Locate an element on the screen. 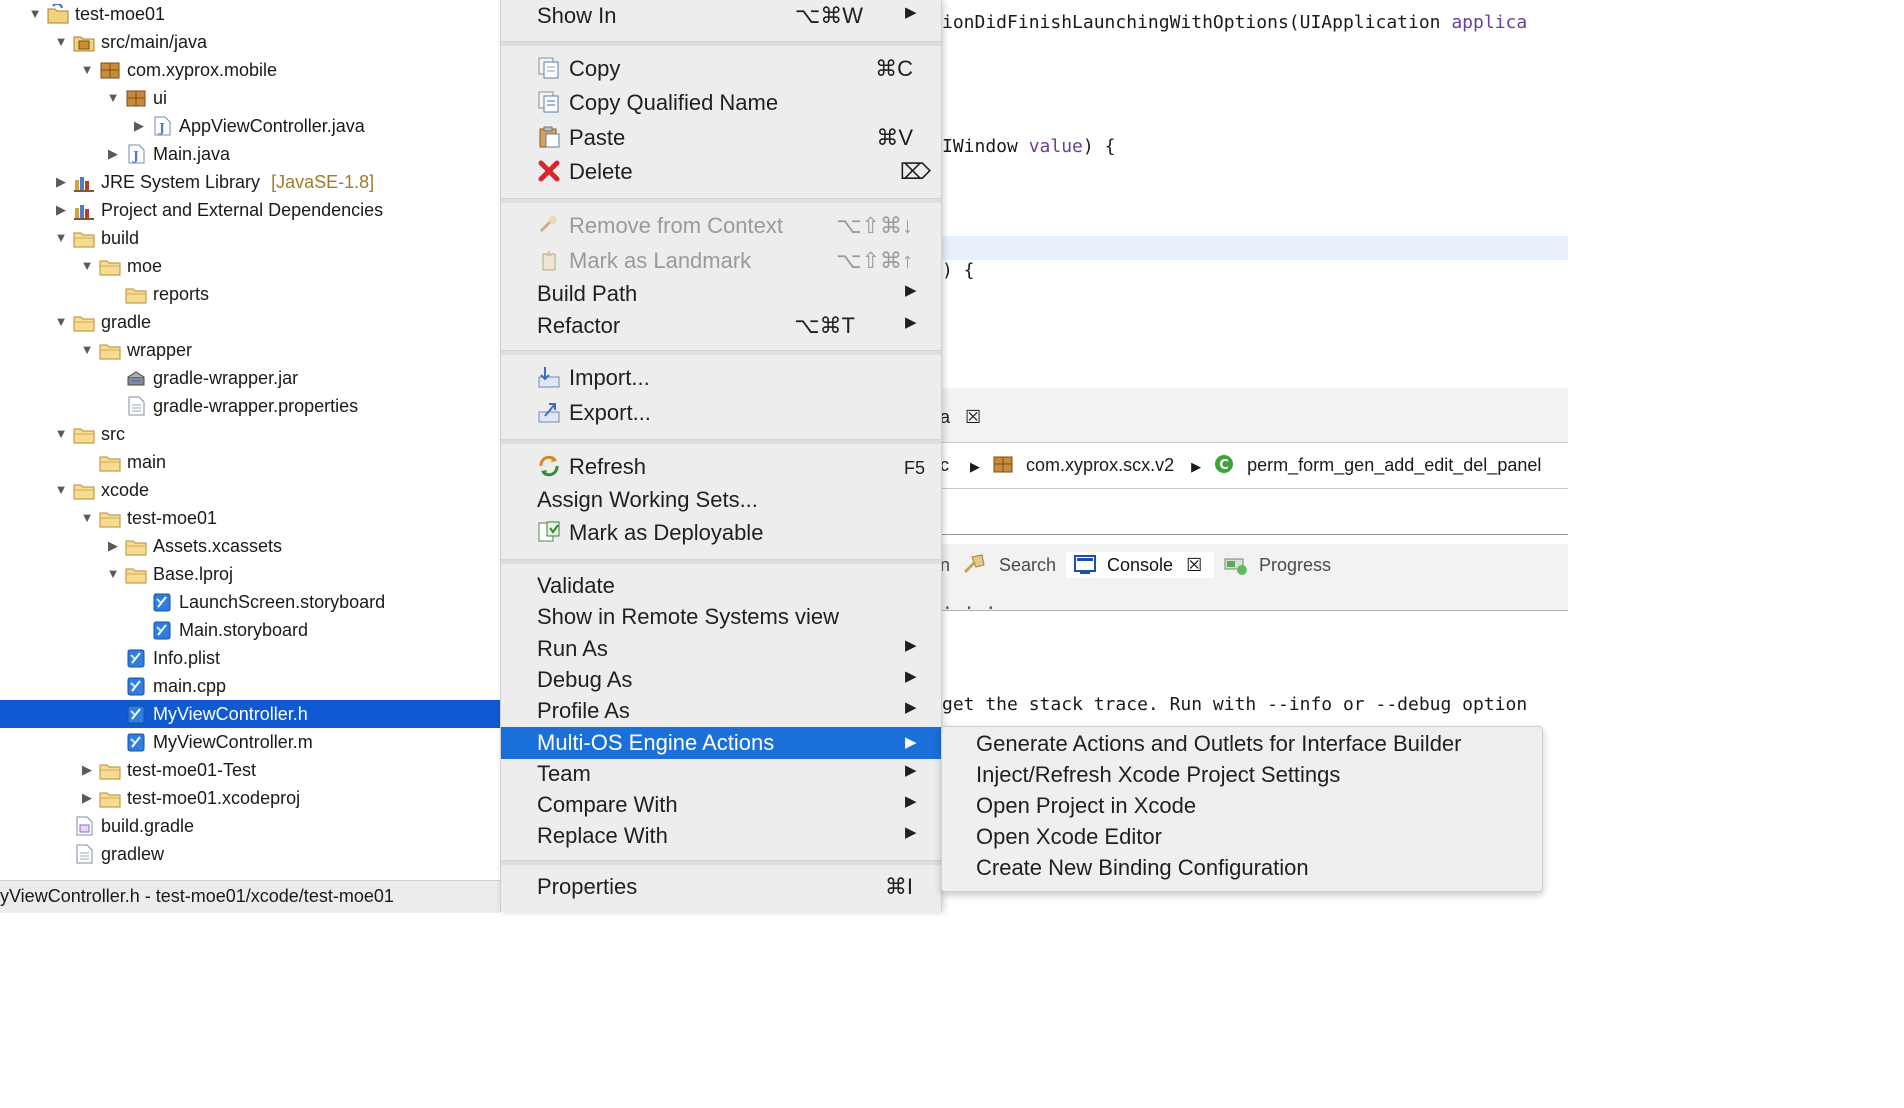 This screenshot has width=1904, height=1108. submenu-item-create-binding-config: Create New Binding Configuration is located at coordinates (1142, 868).